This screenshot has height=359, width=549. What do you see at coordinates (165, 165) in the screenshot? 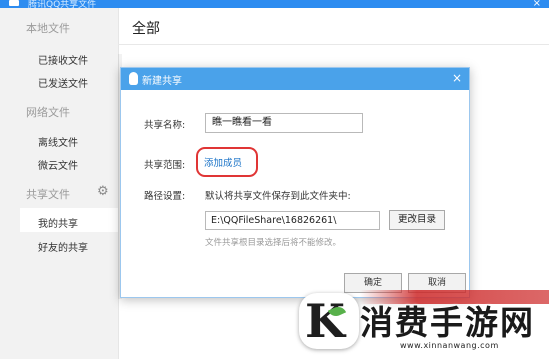
I see `share-range-label: 共享范围:` at bounding box center [165, 165].